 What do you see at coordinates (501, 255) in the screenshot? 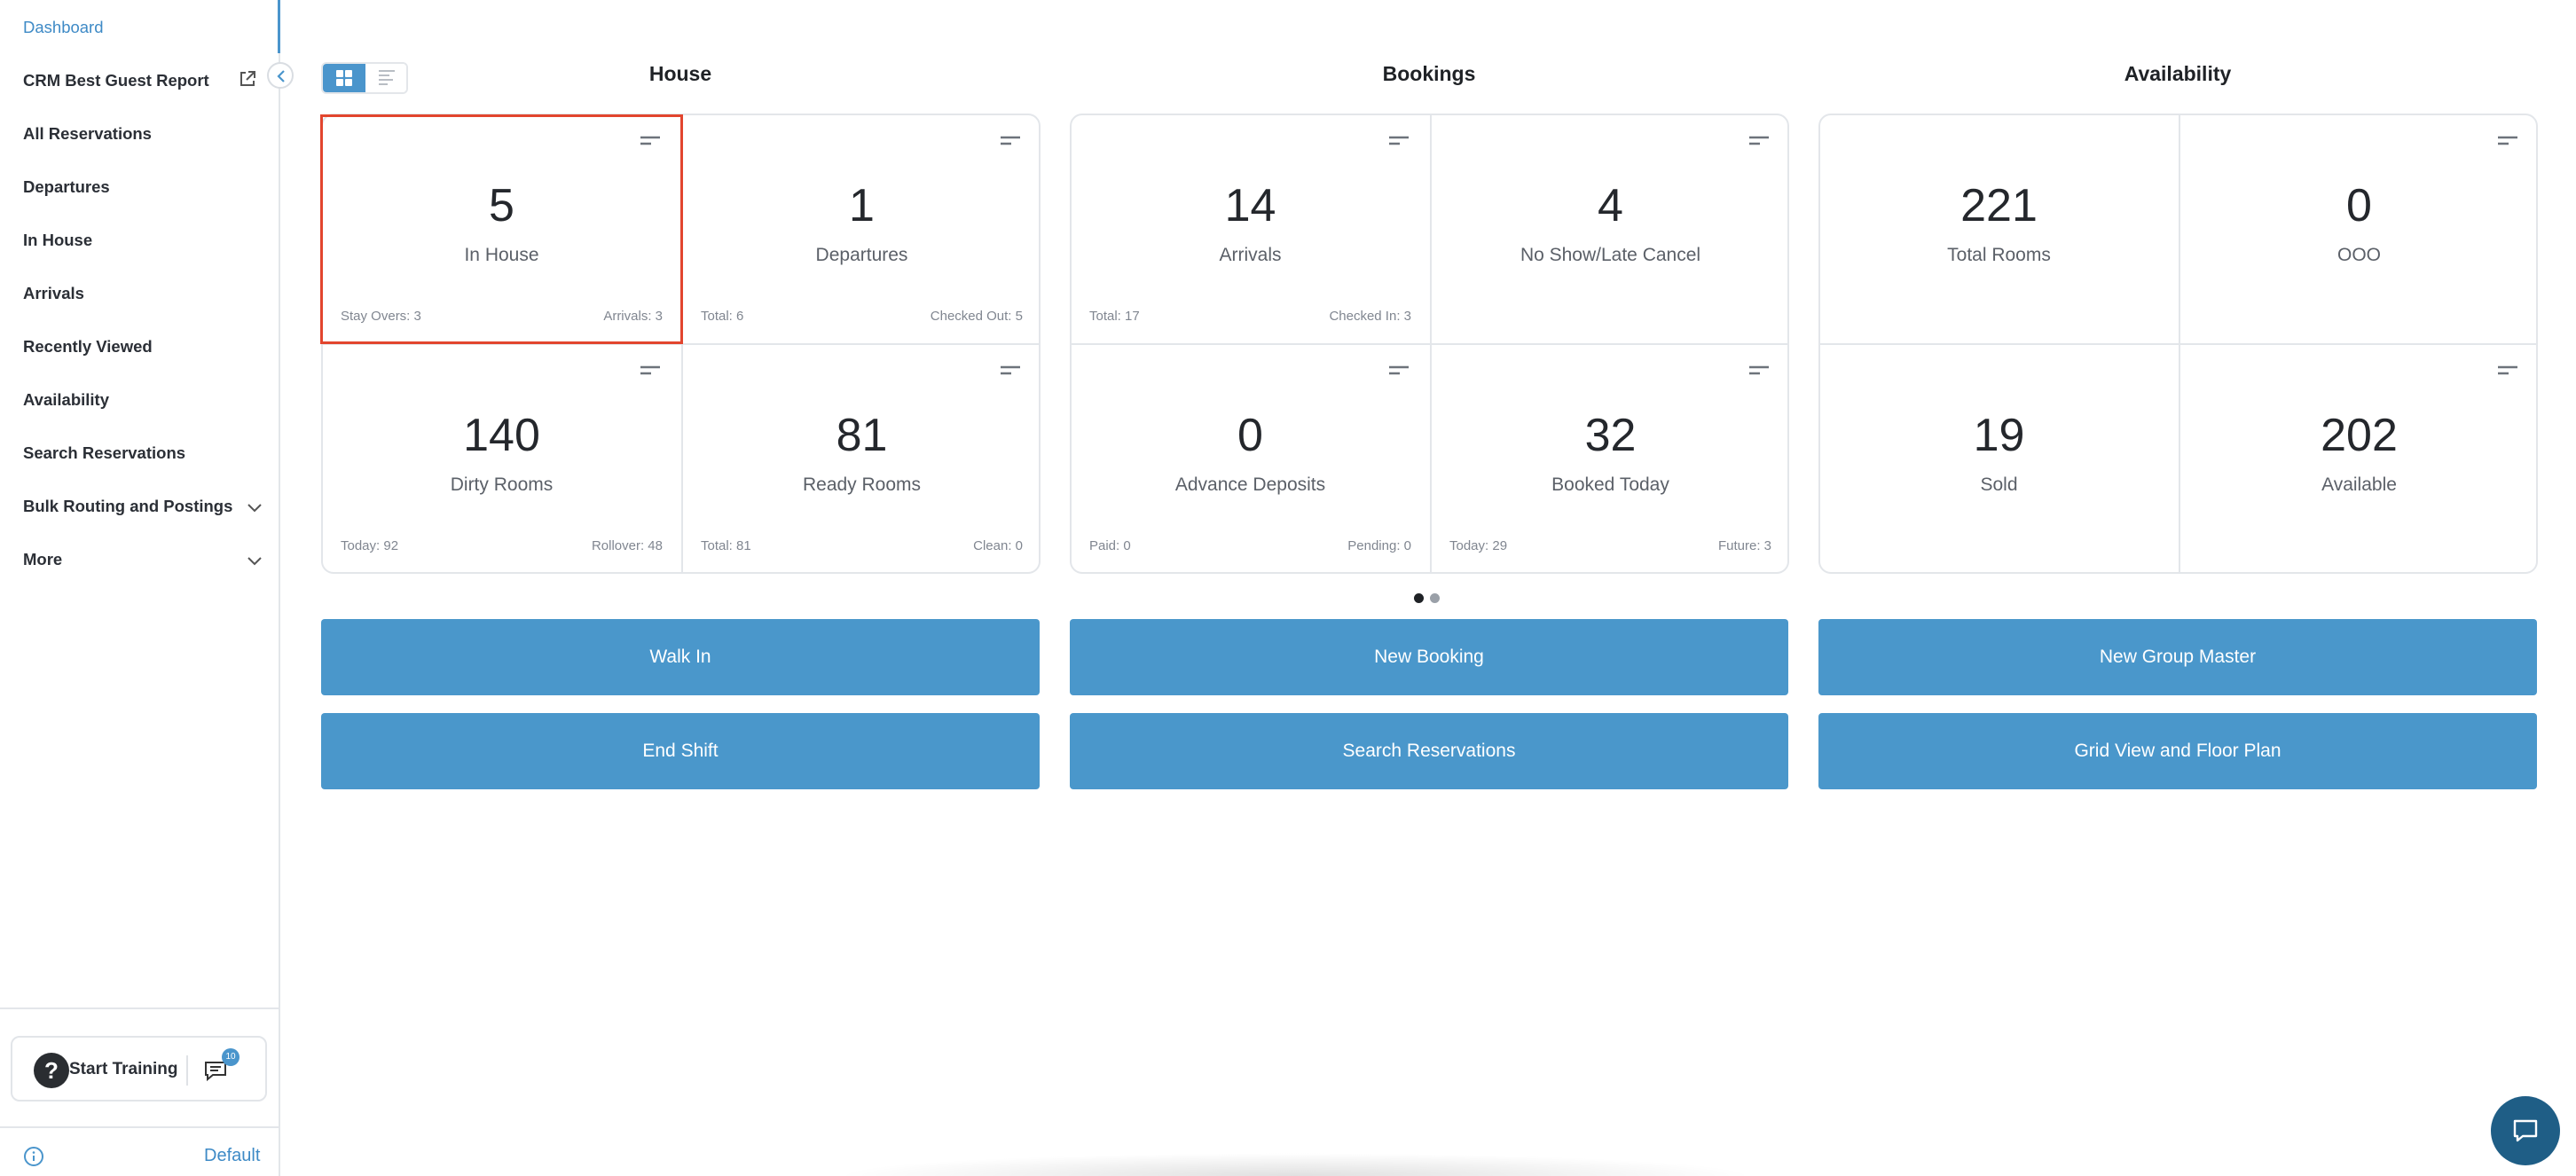
I see `tile-label: In House` at bounding box center [501, 255].